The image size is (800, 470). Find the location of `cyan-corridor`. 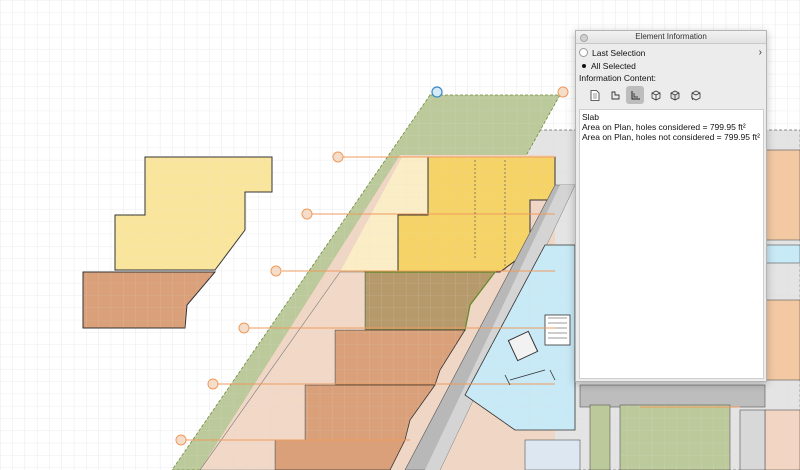

cyan-corridor is located at coordinates (782, 254).